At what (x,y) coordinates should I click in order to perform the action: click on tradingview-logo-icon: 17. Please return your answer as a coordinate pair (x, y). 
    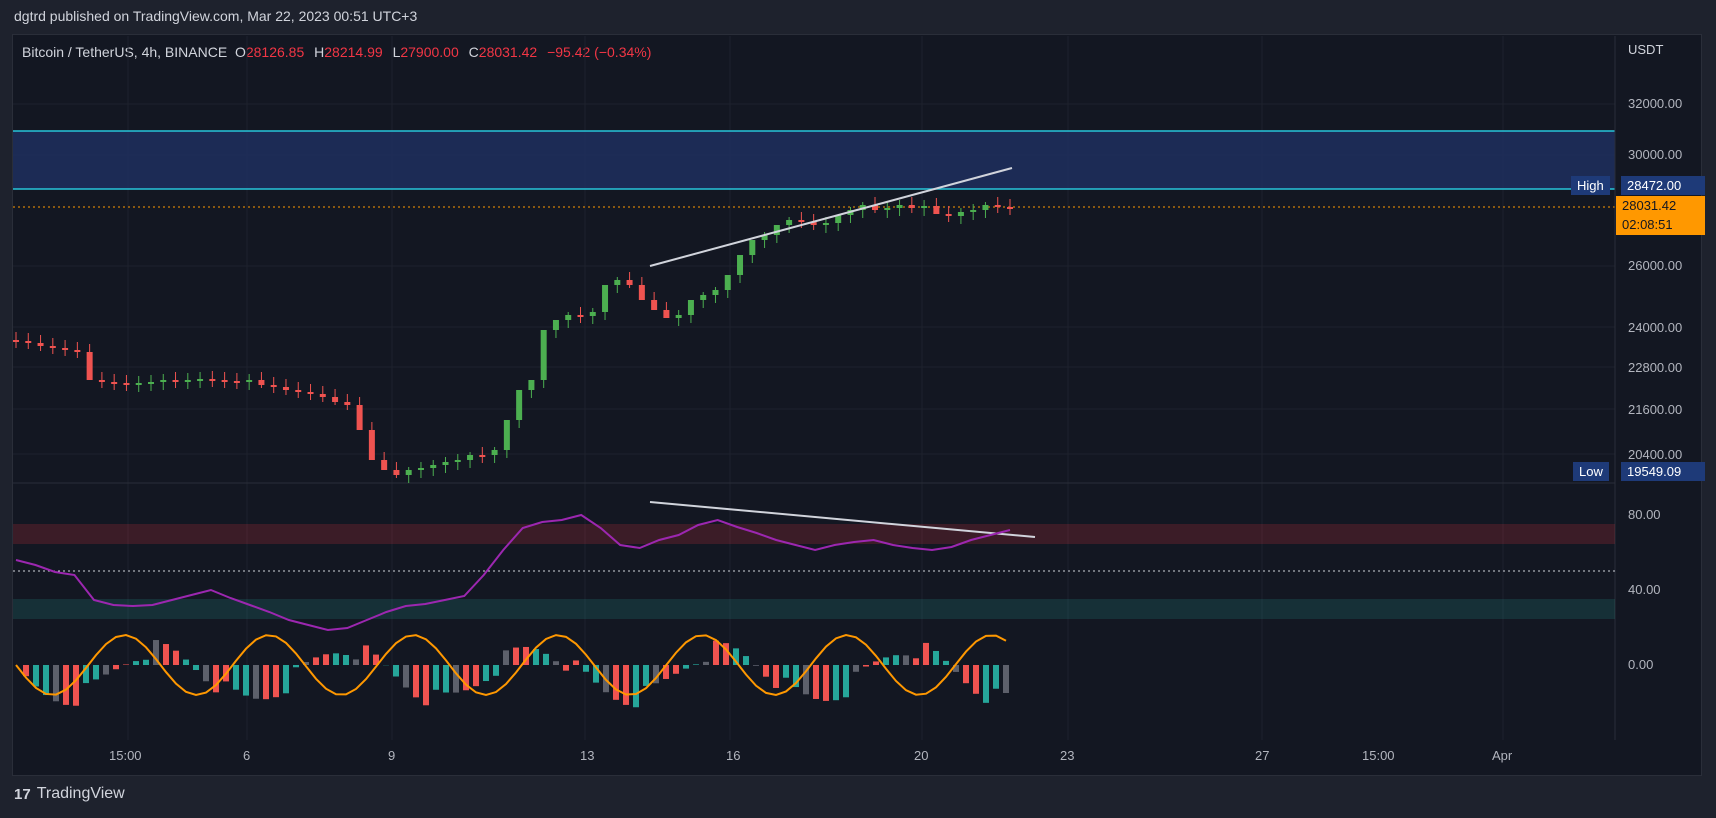
    Looking at the image, I should click on (22, 794).